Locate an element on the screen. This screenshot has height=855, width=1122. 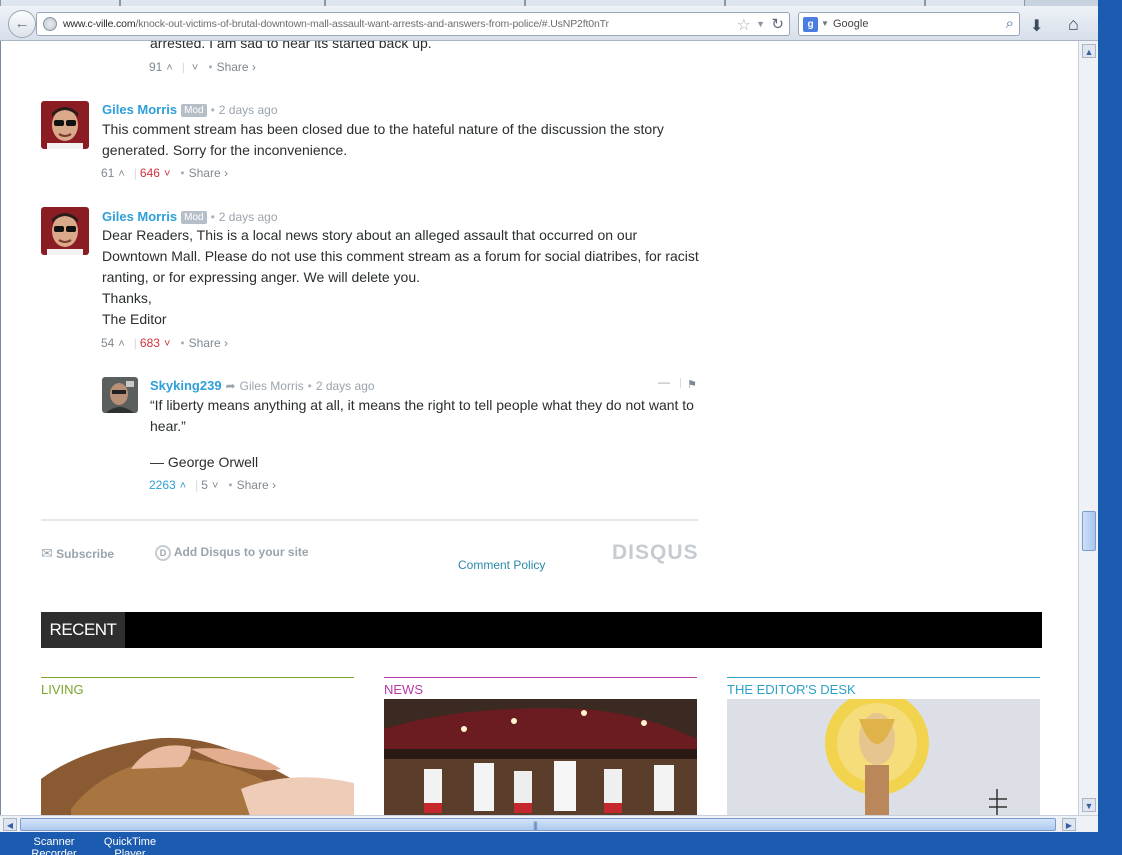
subscribe-label: Subscribe is located at coordinates (85, 554).